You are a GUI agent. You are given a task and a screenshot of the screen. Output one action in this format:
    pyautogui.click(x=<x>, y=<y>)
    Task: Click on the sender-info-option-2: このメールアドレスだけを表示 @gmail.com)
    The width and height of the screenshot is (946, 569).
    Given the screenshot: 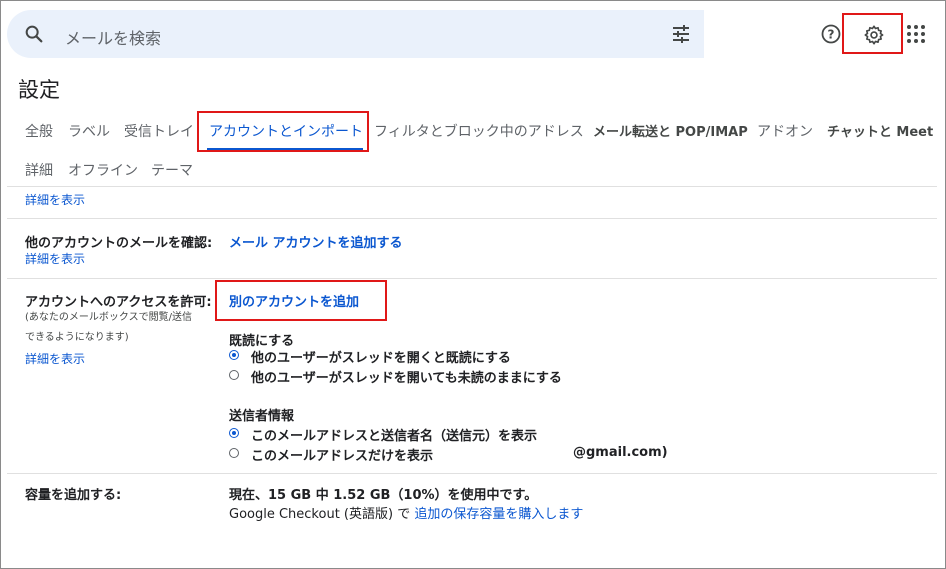 What is the action you would take?
    pyautogui.click(x=449, y=454)
    